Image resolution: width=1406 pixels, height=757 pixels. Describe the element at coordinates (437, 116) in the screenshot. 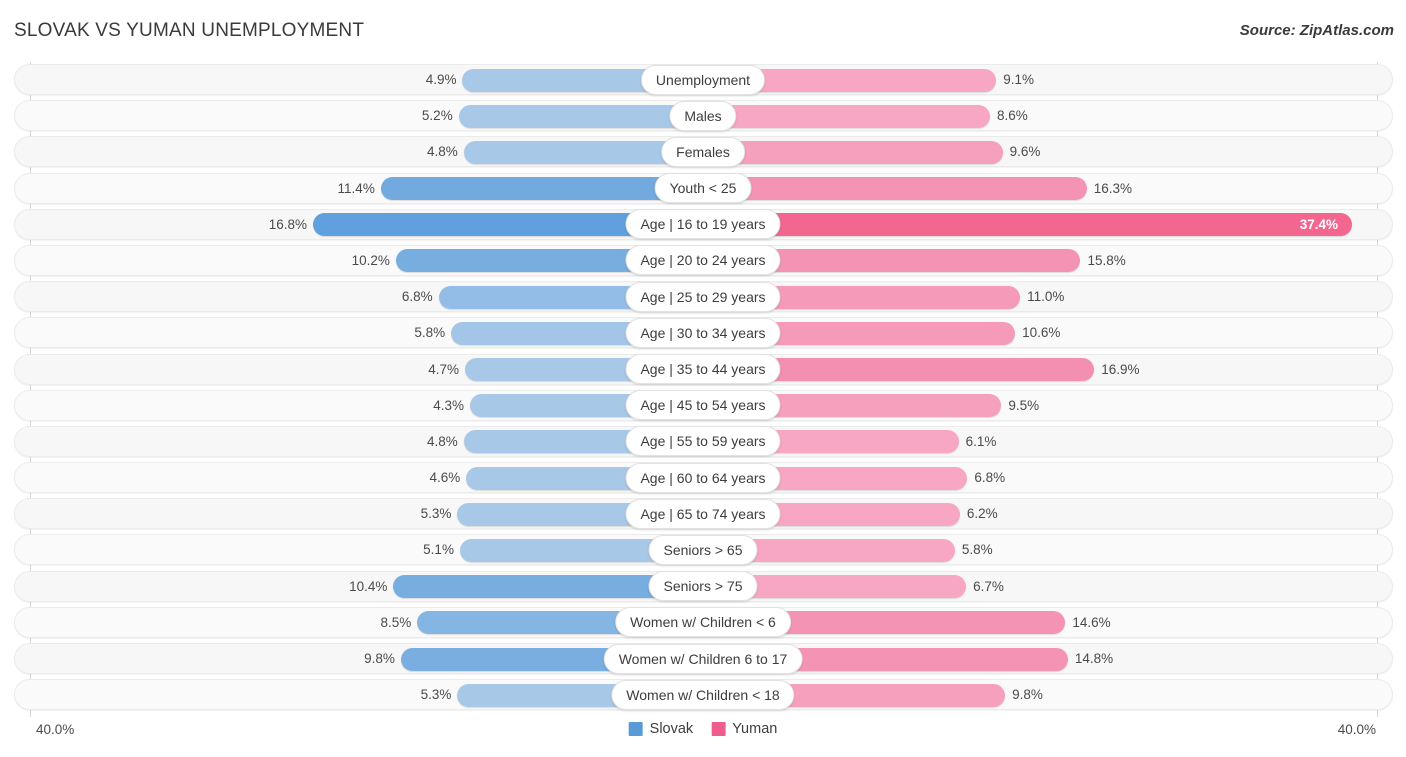

I see `value-label-slovak: 5.2%` at that location.